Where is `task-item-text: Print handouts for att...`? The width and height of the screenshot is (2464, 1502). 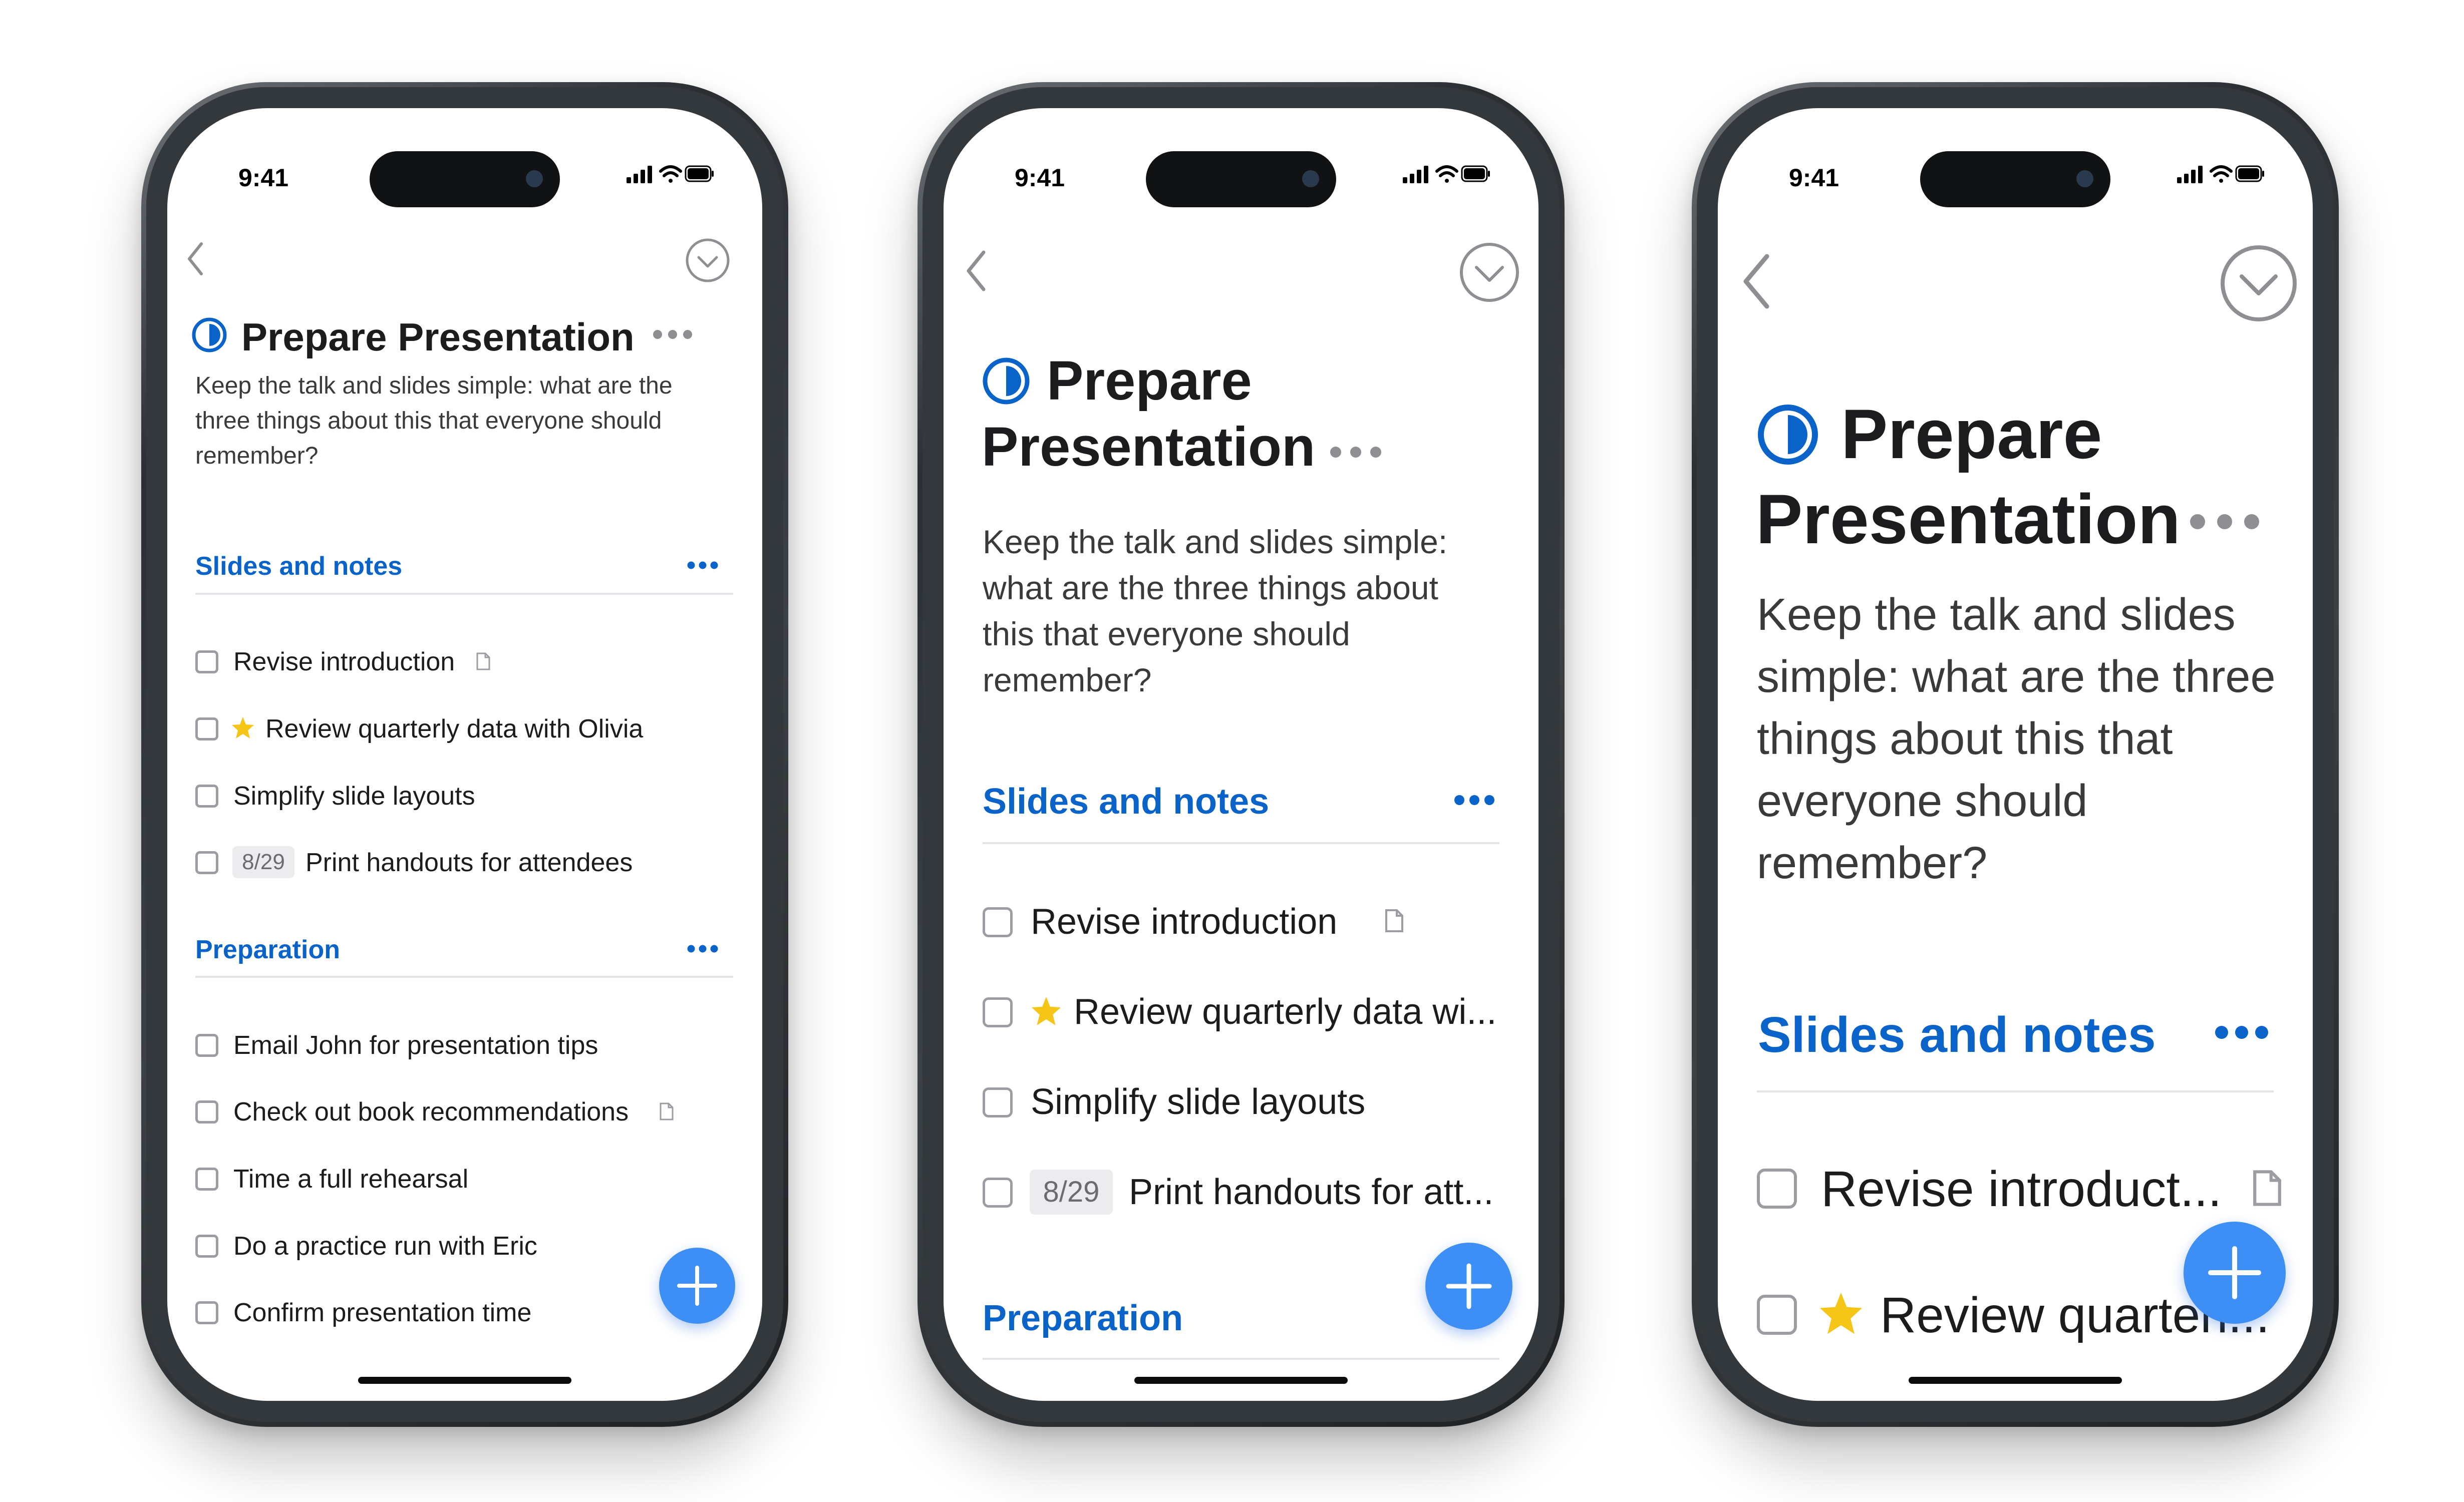
task-item-text: Print handouts for att... is located at coordinates (1311, 1192).